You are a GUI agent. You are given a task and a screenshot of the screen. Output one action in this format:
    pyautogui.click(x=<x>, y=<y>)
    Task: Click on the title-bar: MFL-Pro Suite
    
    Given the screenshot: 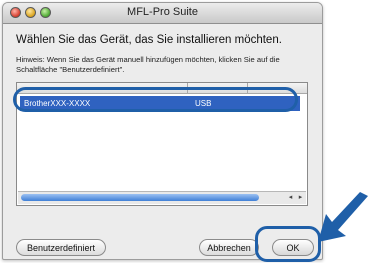 What is the action you would take?
    pyautogui.click(x=162, y=13)
    